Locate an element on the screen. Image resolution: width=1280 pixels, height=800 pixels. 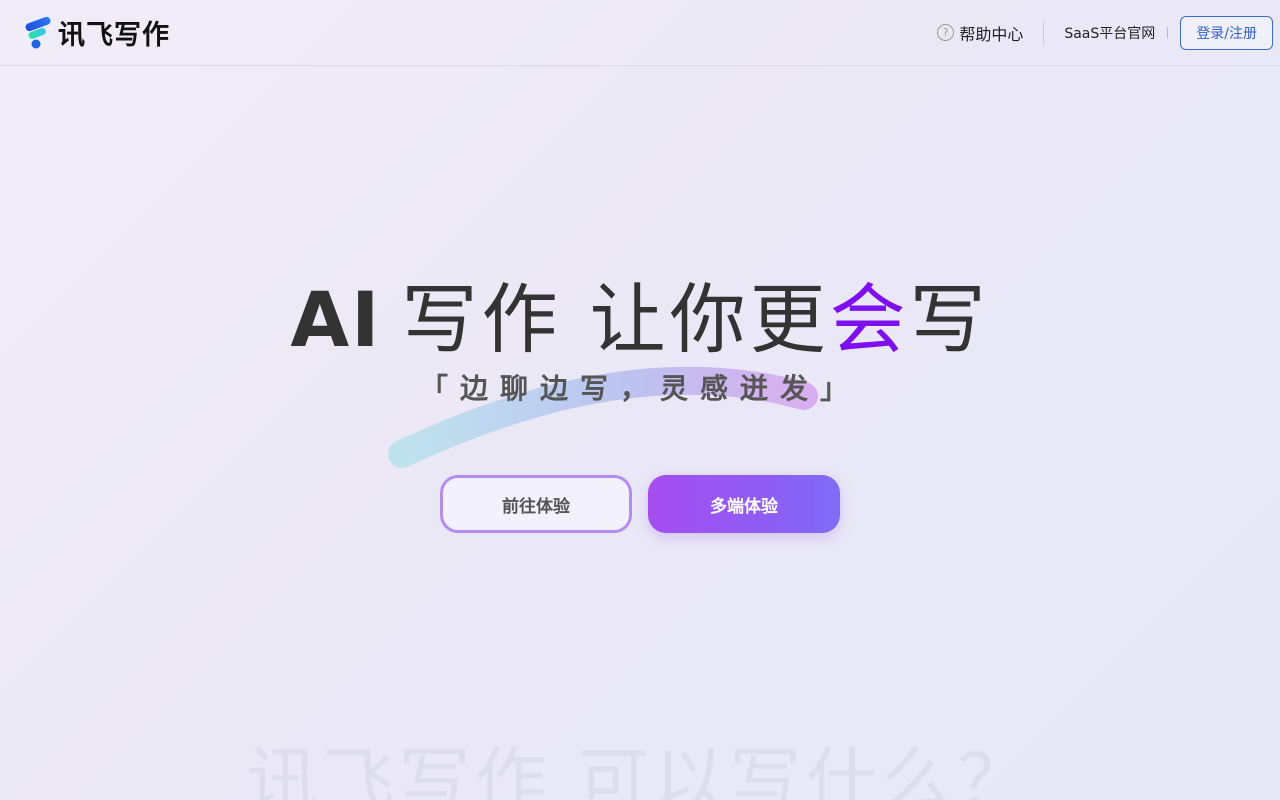
nav-divider-small is located at coordinates (1168, 32).